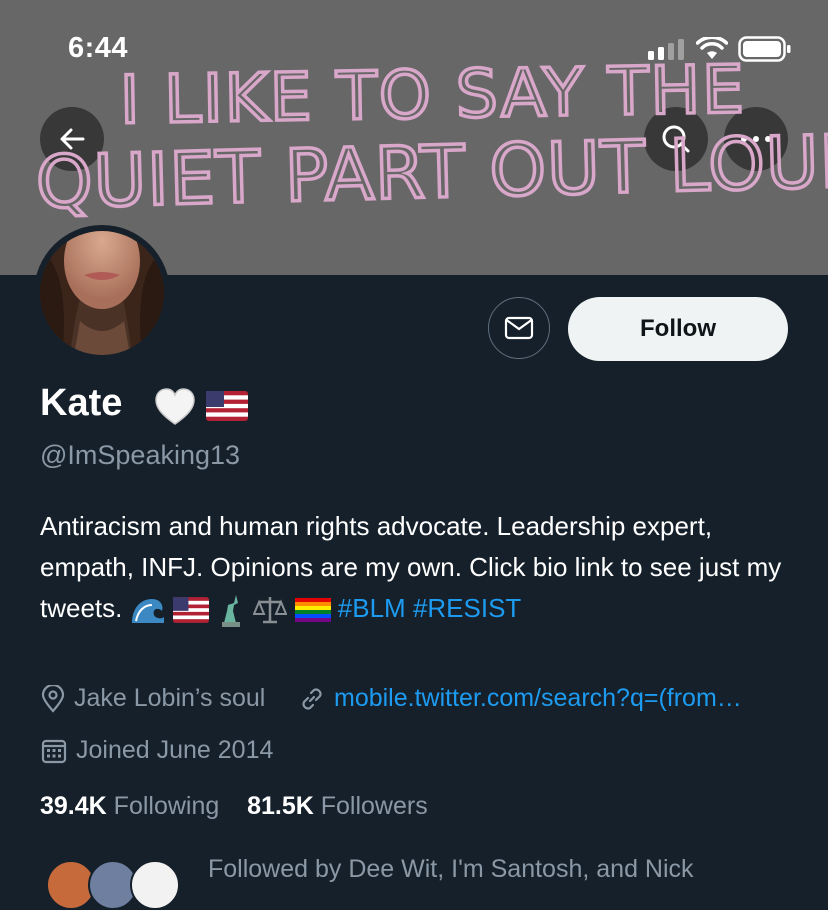  Describe the element at coordinates (175, 406) in the screenshot. I see `white-heart-emoji` at that location.